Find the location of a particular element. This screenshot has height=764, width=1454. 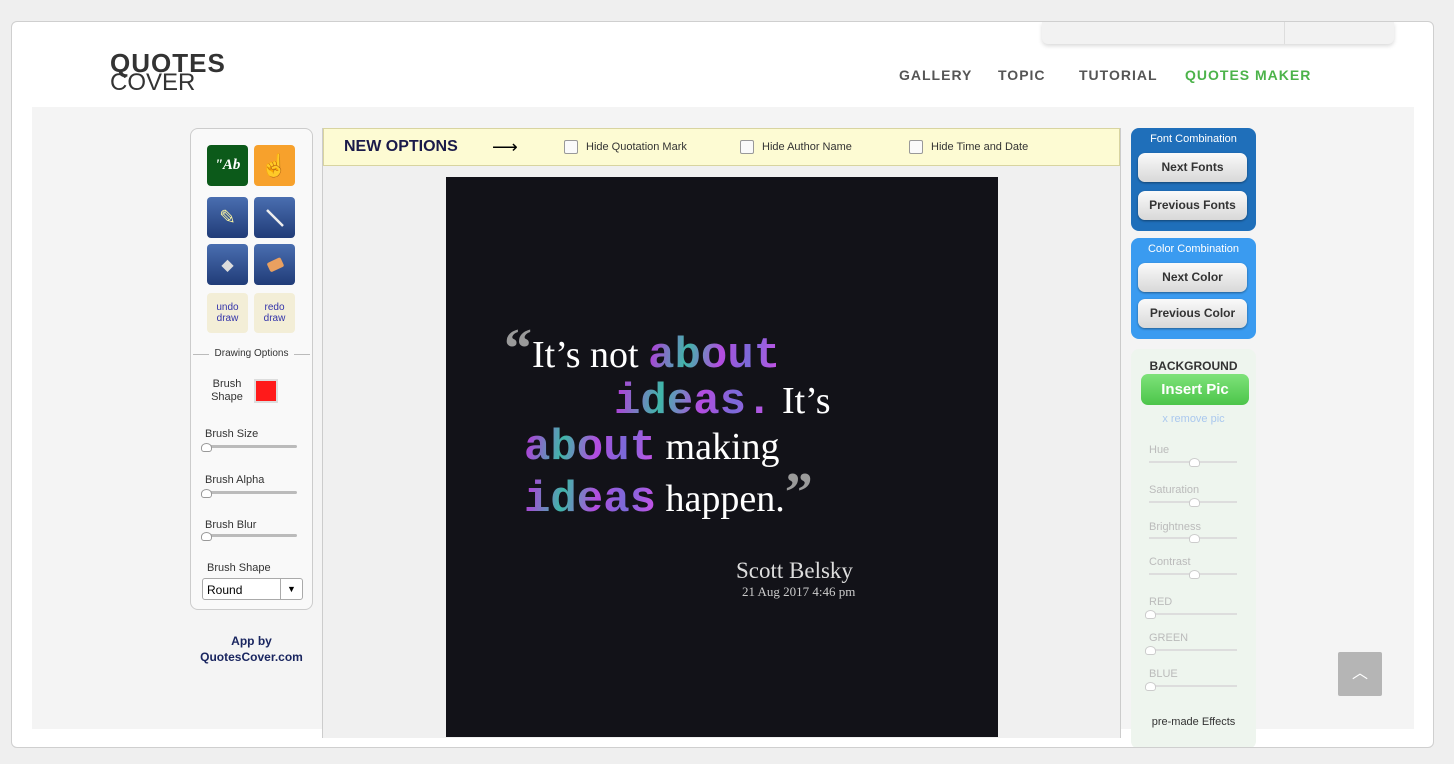

chevron-up-icon: ︿ is located at coordinates (1359, 673).